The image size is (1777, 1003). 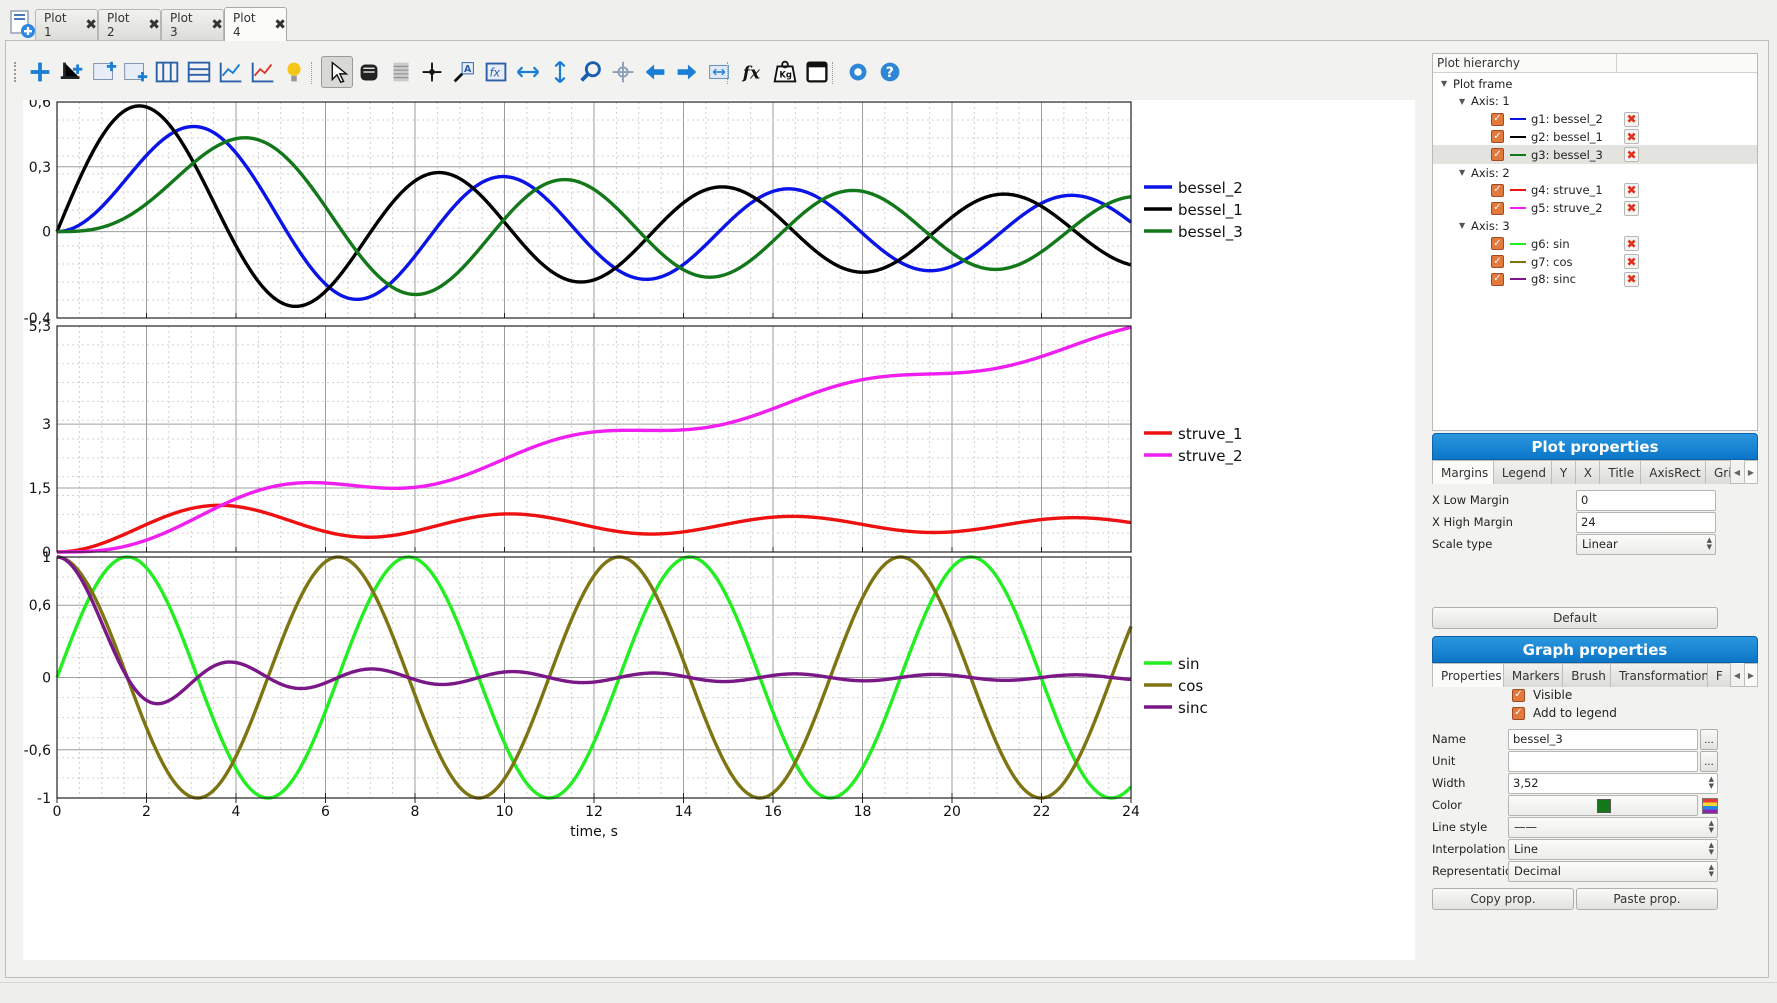 What do you see at coordinates (1595, 279) in the screenshot?
I see `tree-item-graph: ✓ g8: sinc ✖` at bounding box center [1595, 279].